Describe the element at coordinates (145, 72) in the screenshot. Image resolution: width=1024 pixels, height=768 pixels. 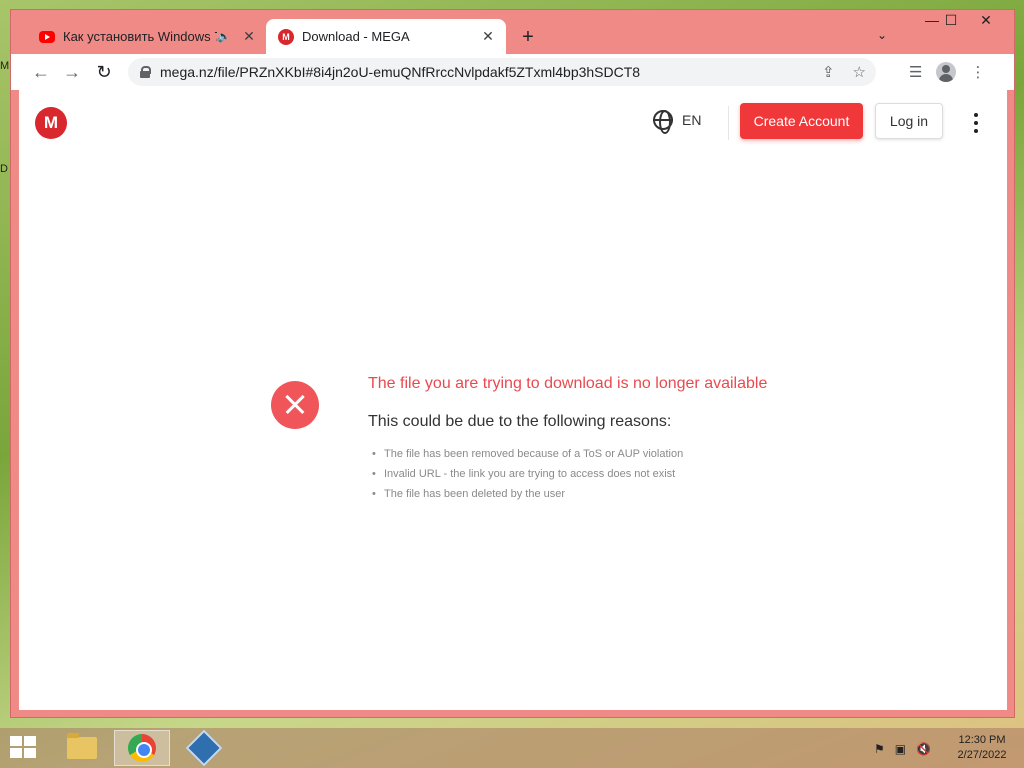
I see `lock-icon` at that location.